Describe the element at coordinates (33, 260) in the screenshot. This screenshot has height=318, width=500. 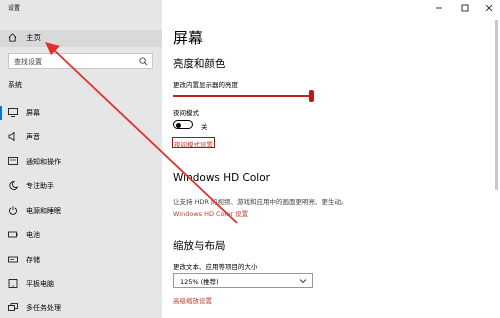
I see `sidebar-item-label: 存储` at that location.